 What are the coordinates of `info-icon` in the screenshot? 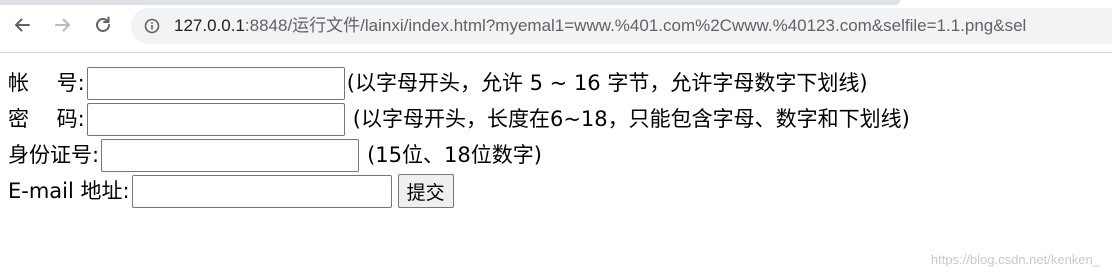 It's located at (152, 26).